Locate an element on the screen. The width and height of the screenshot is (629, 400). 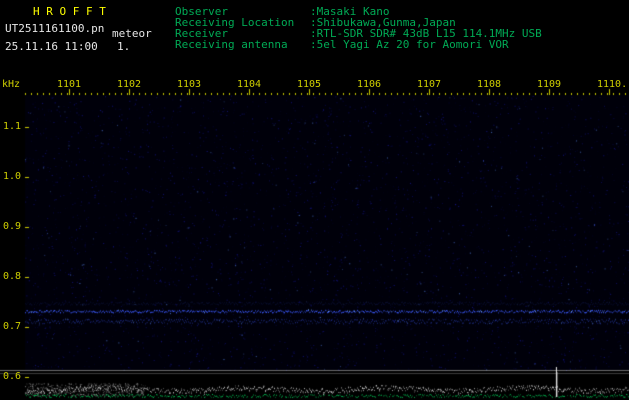
x-tick-label: 1101 is located at coordinates (69, 84).